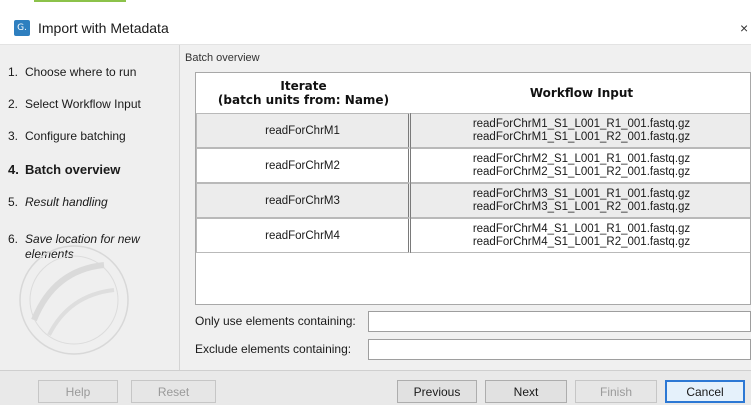 This screenshot has width=751, height=405. Describe the element at coordinates (275, 321) in the screenshot. I see `only-use-label: Only use elements containing:` at that location.